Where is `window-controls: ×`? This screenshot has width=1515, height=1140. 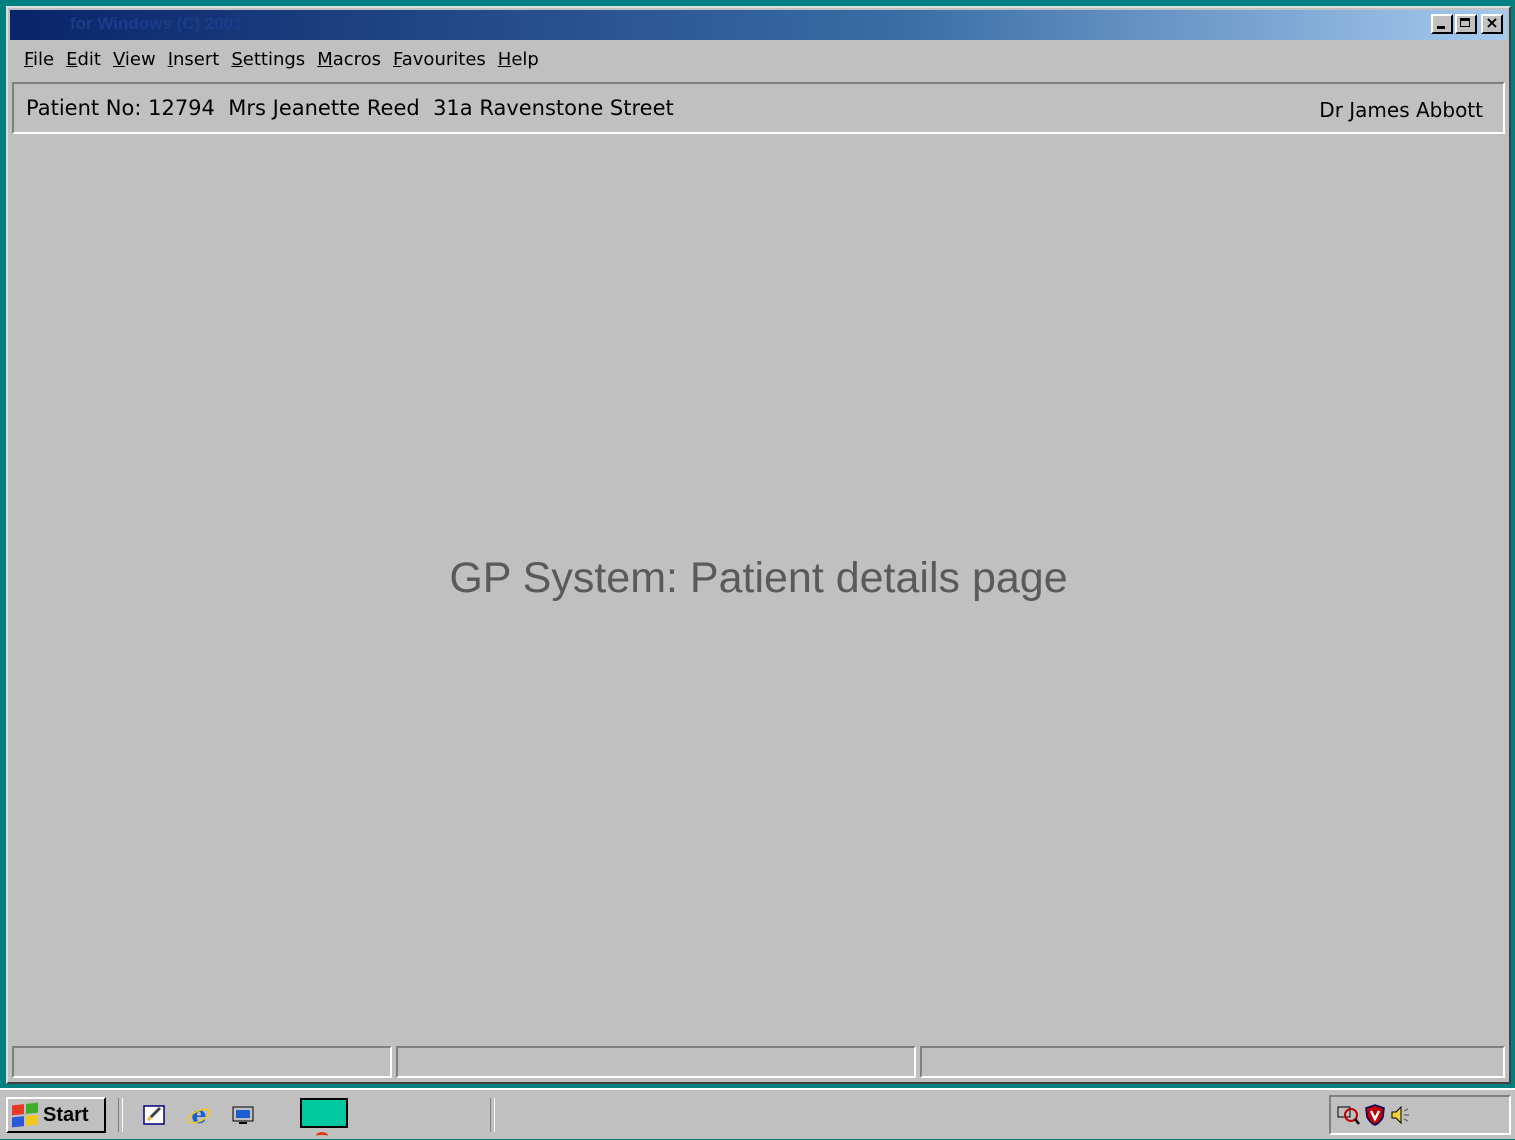
window-controls: × is located at coordinates (1467, 23).